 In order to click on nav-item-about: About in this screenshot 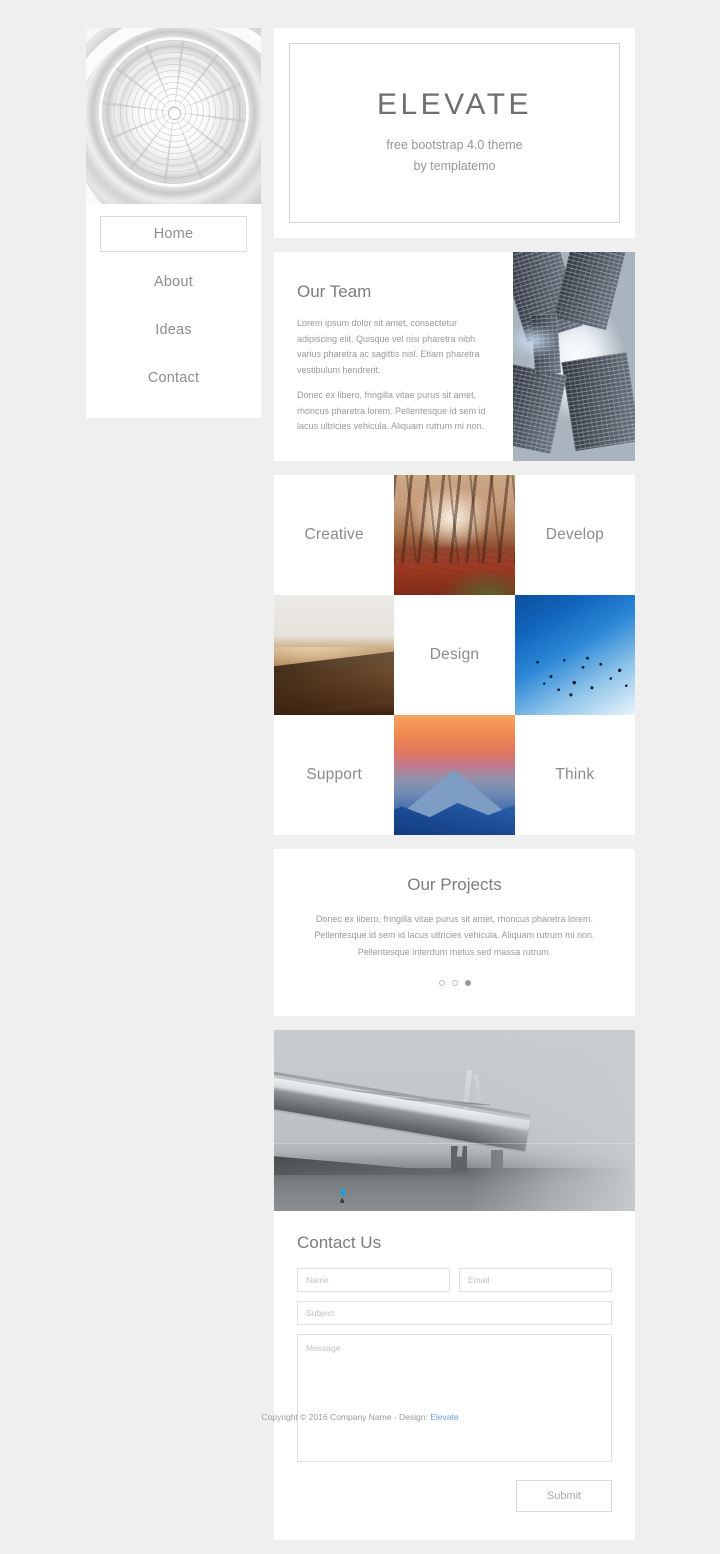, I will do `click(173, 282)`.